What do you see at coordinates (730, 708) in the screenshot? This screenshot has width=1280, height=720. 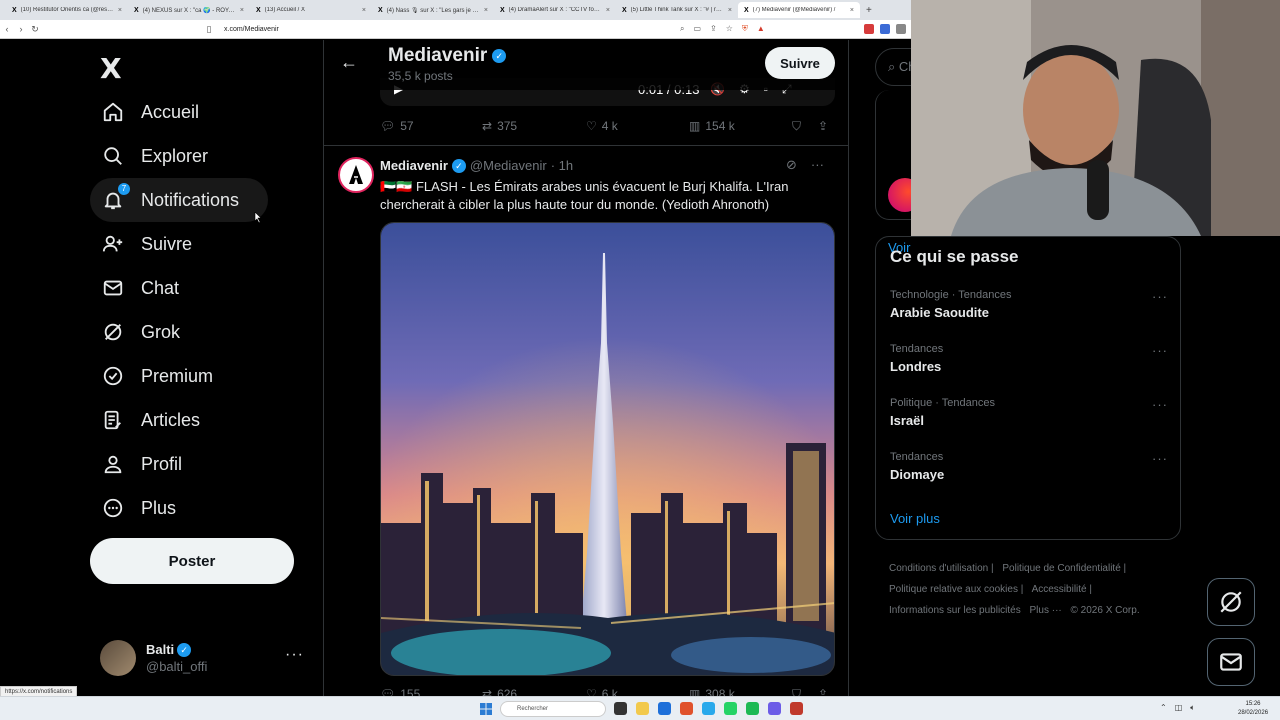 I see `whatsapp-icon` at bounding box center [730, 708].